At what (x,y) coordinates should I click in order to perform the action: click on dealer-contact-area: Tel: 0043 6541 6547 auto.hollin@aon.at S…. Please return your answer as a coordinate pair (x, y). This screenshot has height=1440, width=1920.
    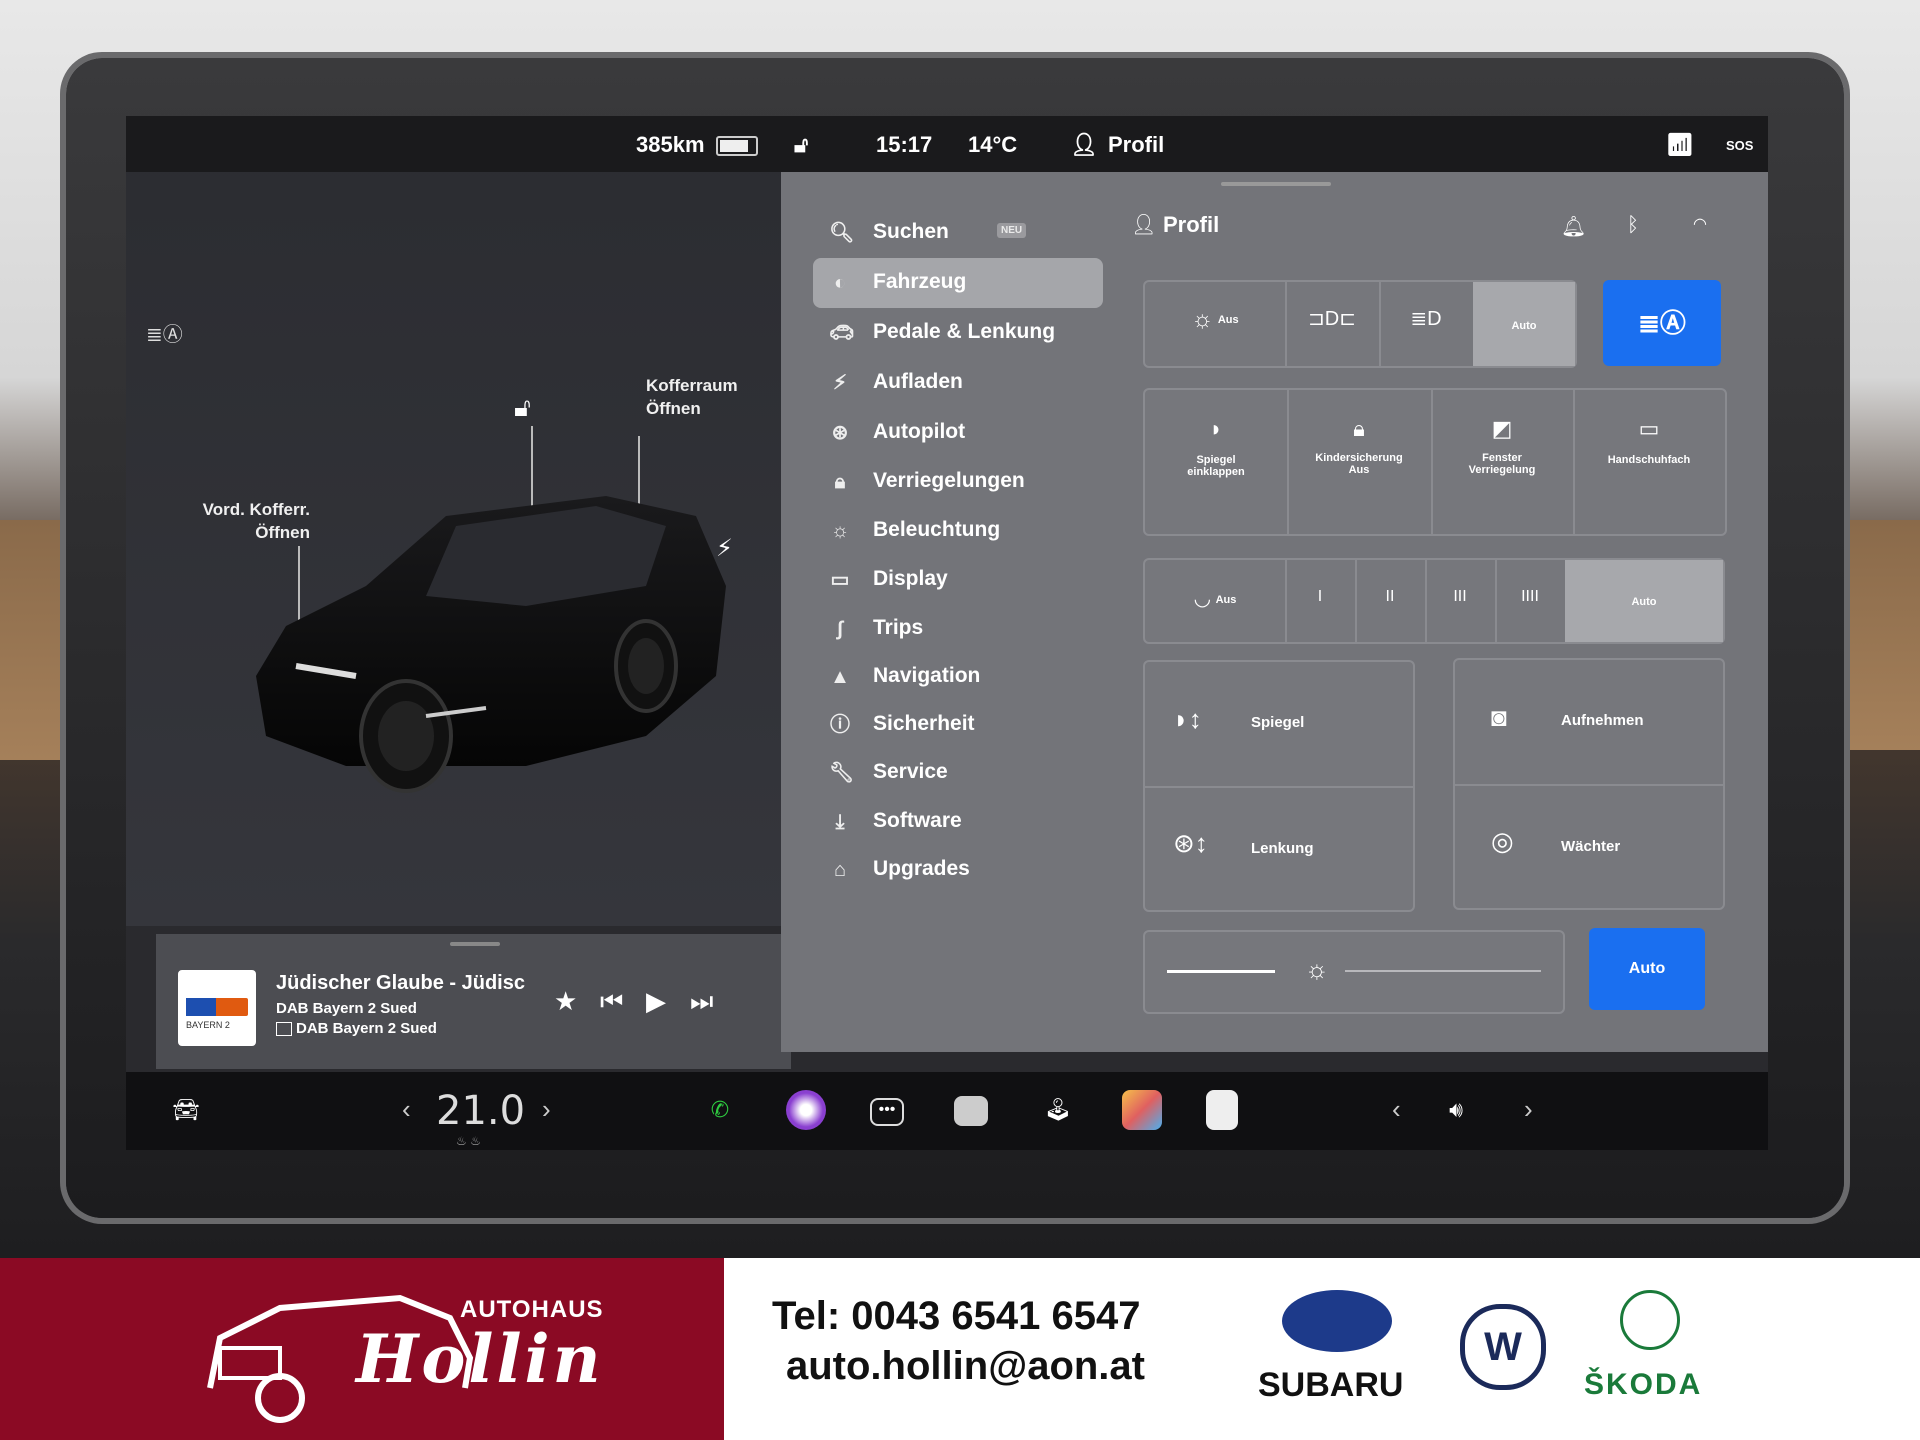
    Looking at the image, I should click on (1322, 1349).